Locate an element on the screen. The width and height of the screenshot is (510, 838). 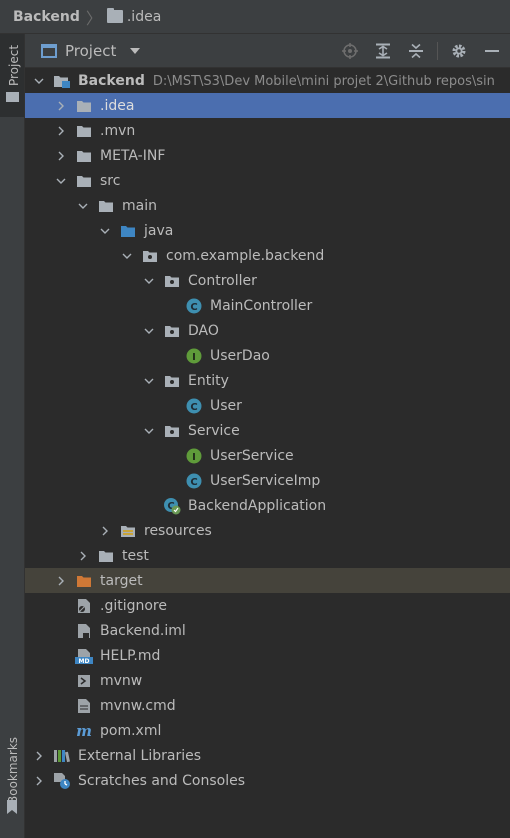
tree-item-label: .mvn is located at coordinates (117, 131).